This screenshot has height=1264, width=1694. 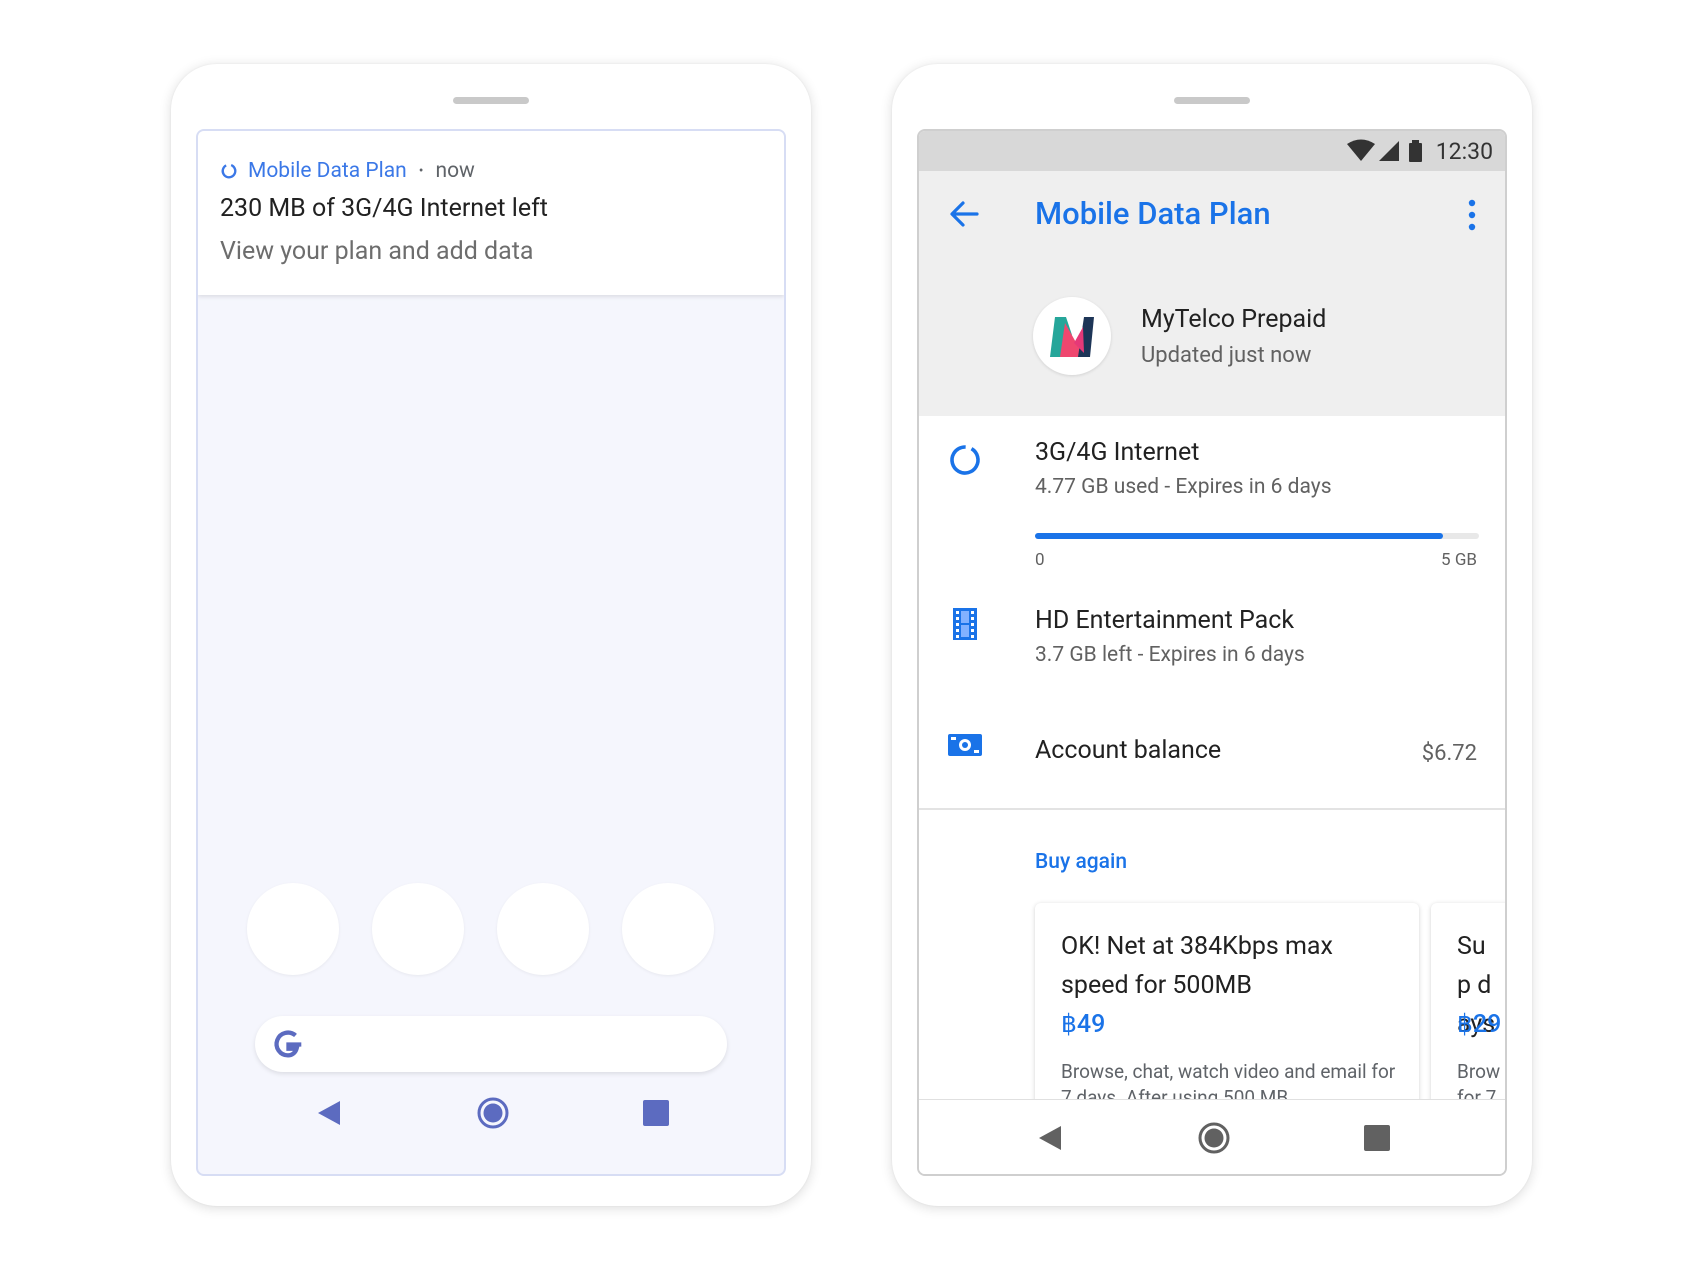 What do you see at coordinates (1361, 150) in the screenshot?
I see `wifi-icon` at bounding box center [1361, 150].